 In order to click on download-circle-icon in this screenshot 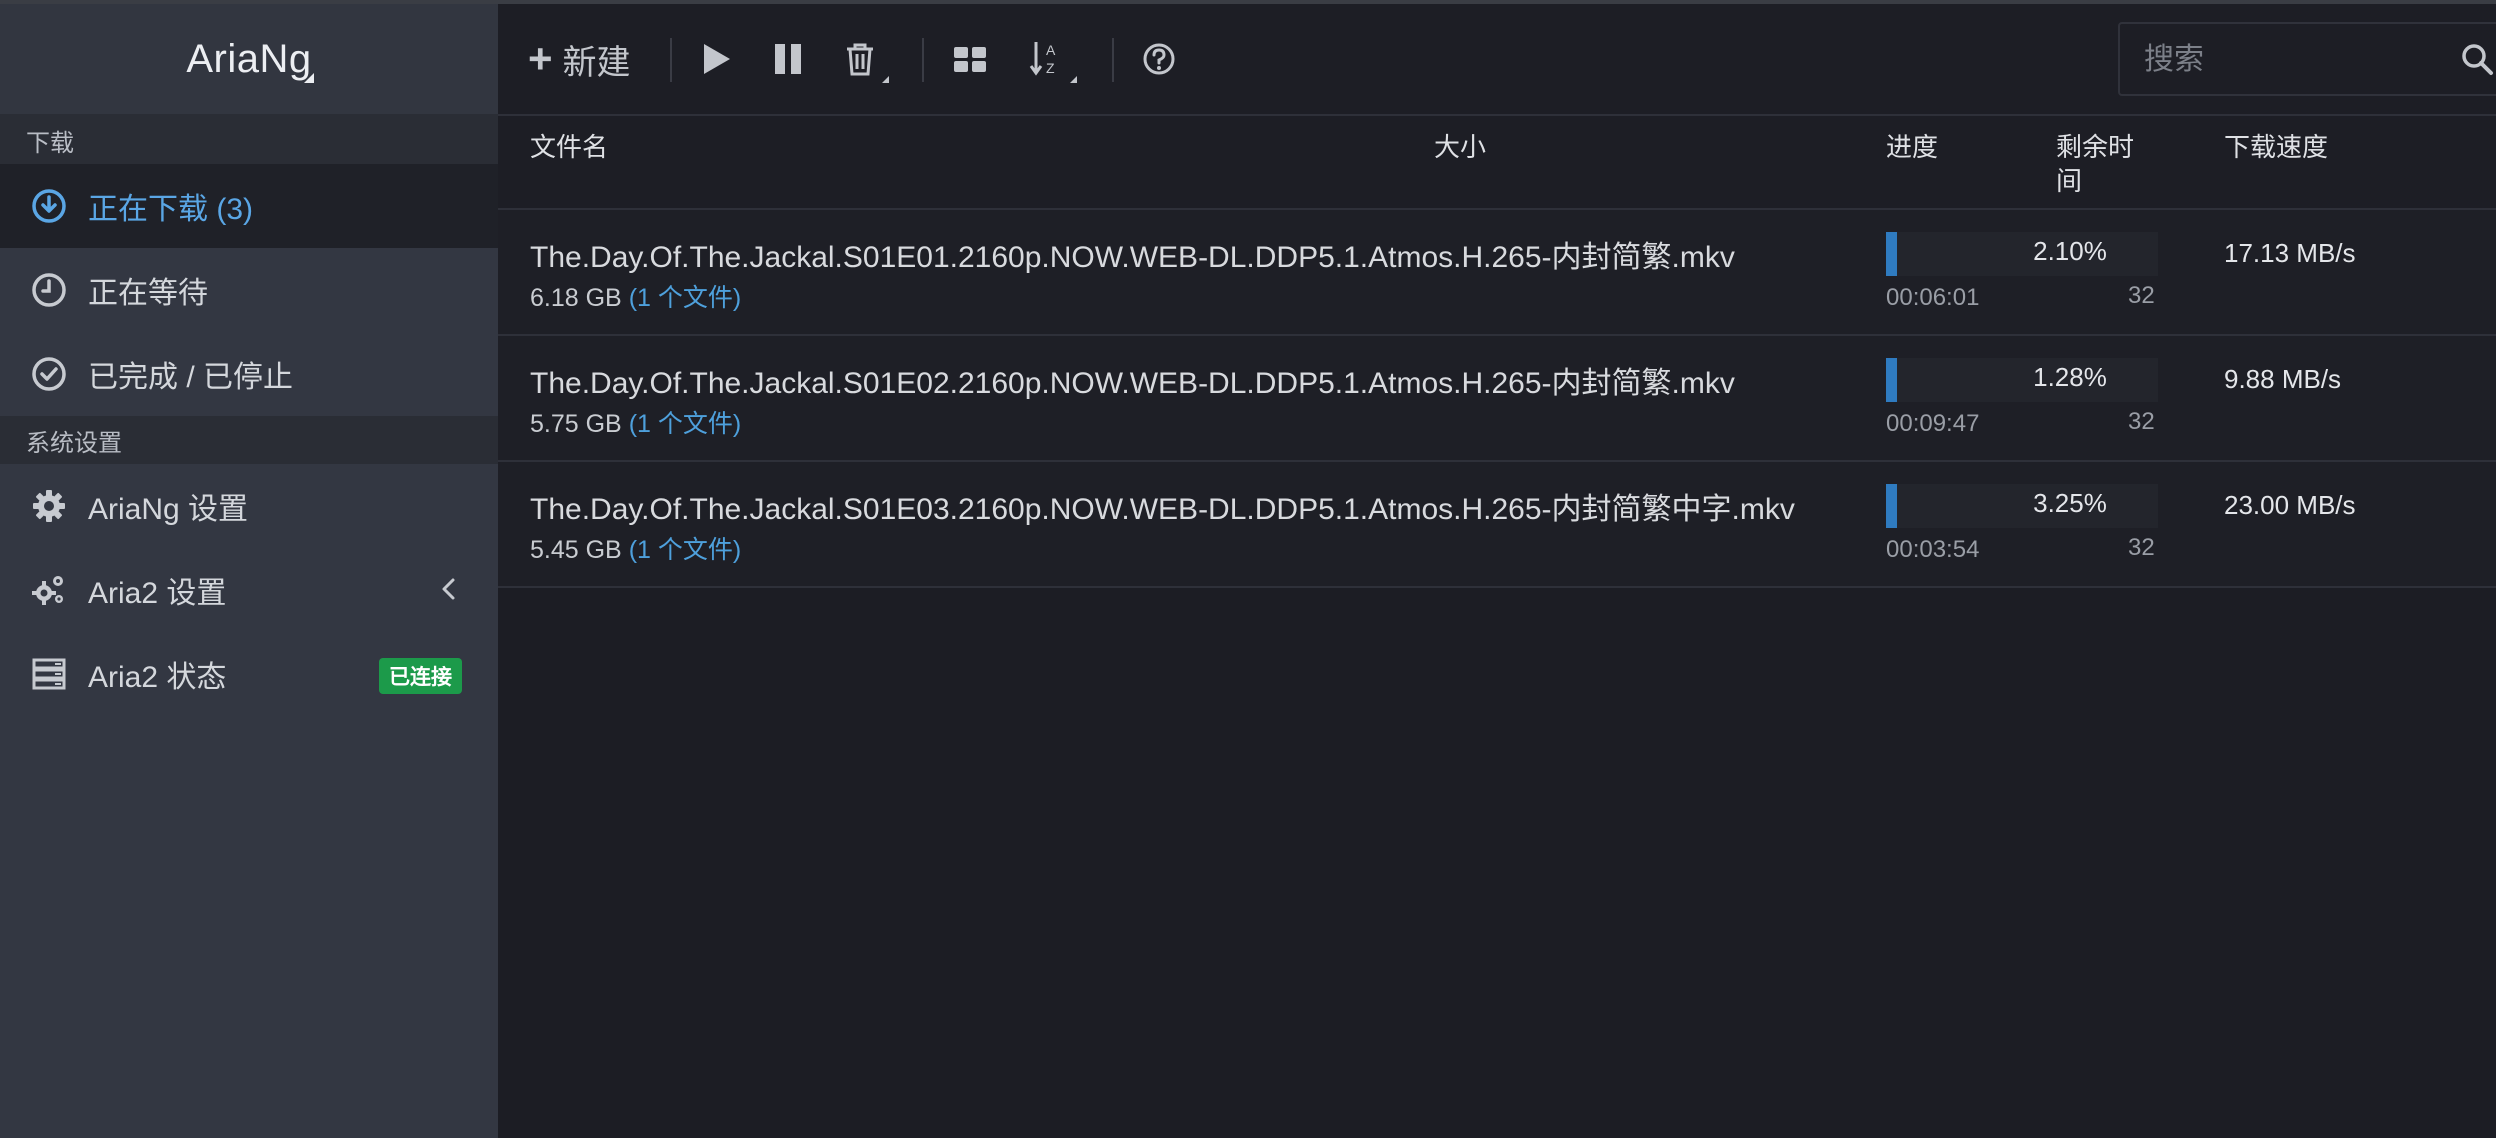, I will do `click(49, 206)`.